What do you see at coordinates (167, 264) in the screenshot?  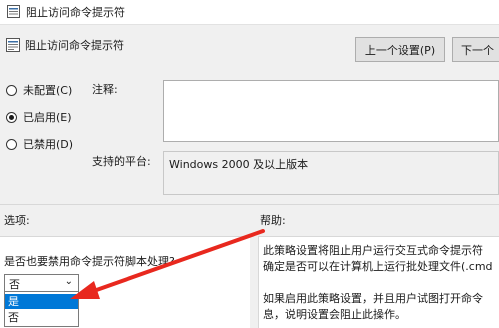 I see `annotation-arrow` at bounding box center [167, 264].